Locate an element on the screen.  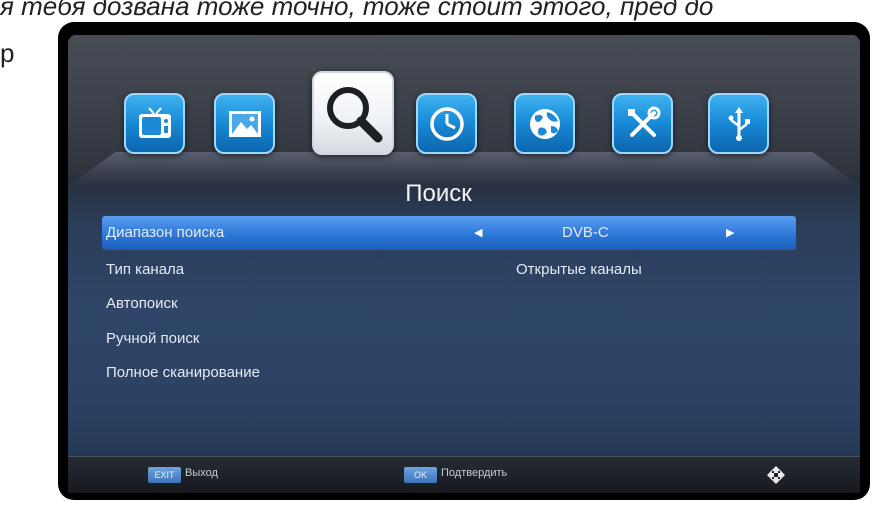
ok-key-badge: OK is located at coordinates (420, 475).